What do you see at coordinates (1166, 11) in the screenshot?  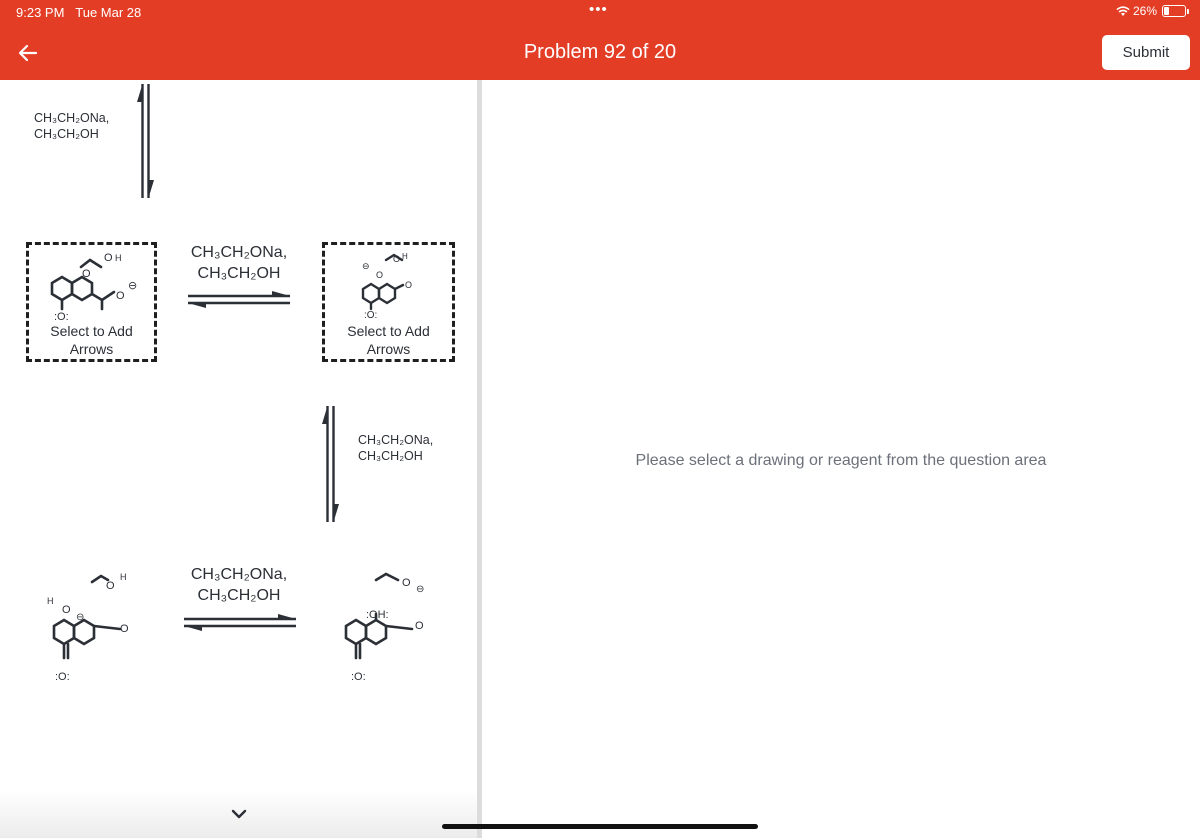 I see `battery-fill` at bounding box center [1166, 11].